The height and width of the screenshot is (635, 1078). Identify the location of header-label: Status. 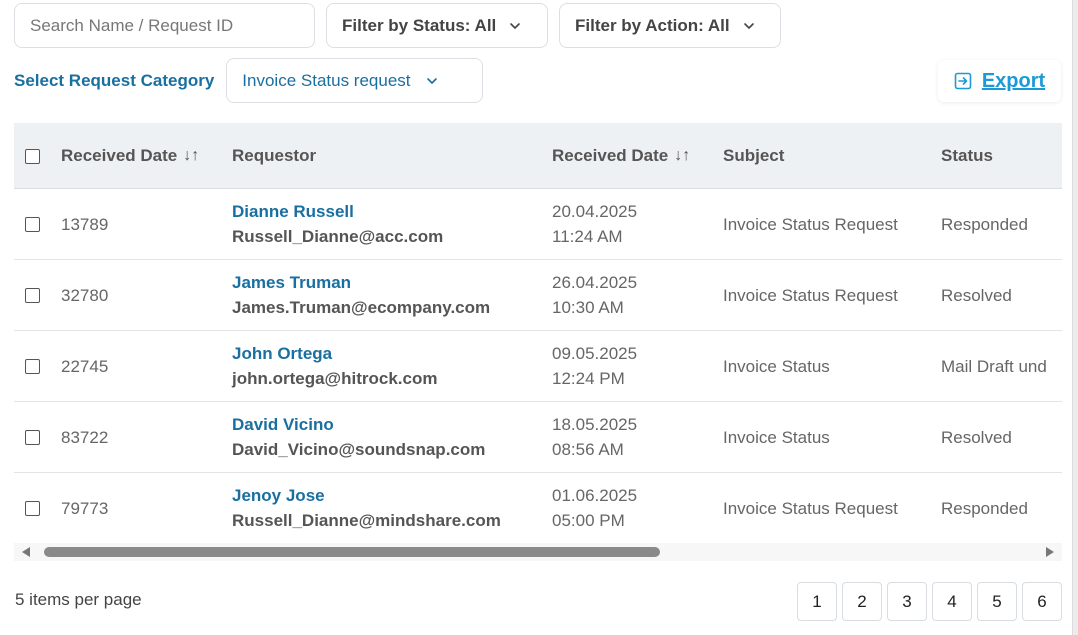
(967, 155).